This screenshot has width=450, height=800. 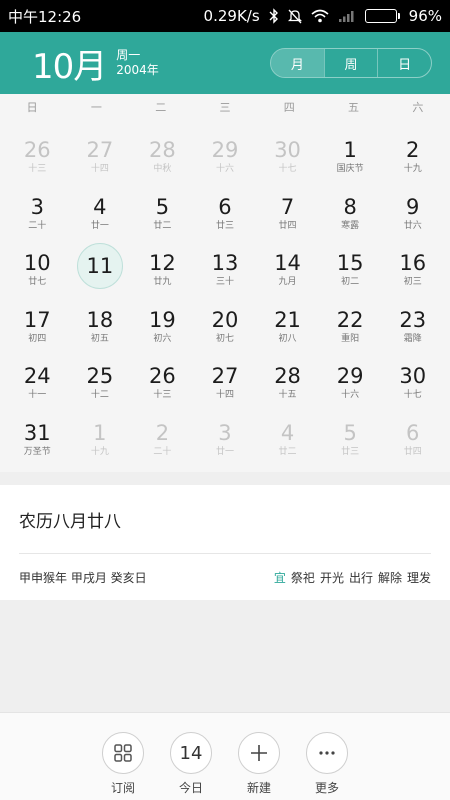 I want to click on day-number: 8, so click(x=350, y=206).